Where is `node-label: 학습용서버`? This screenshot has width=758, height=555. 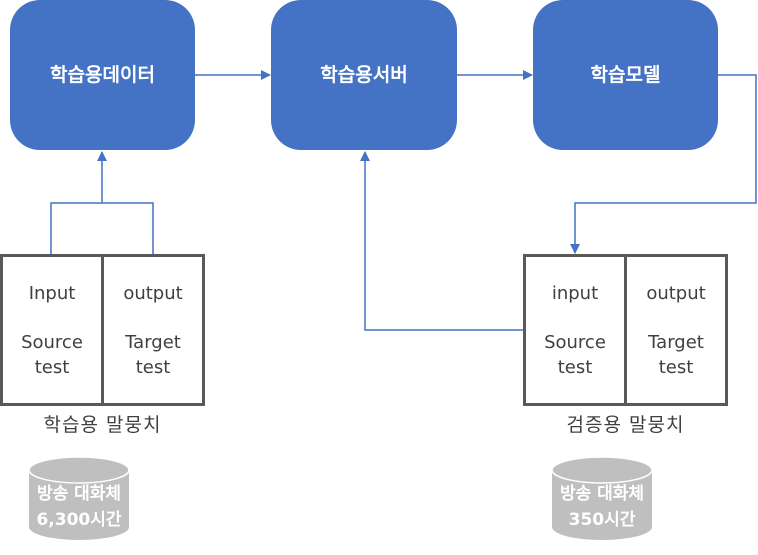
node-label: 학습용서버 is located at coordinates (364, 74).